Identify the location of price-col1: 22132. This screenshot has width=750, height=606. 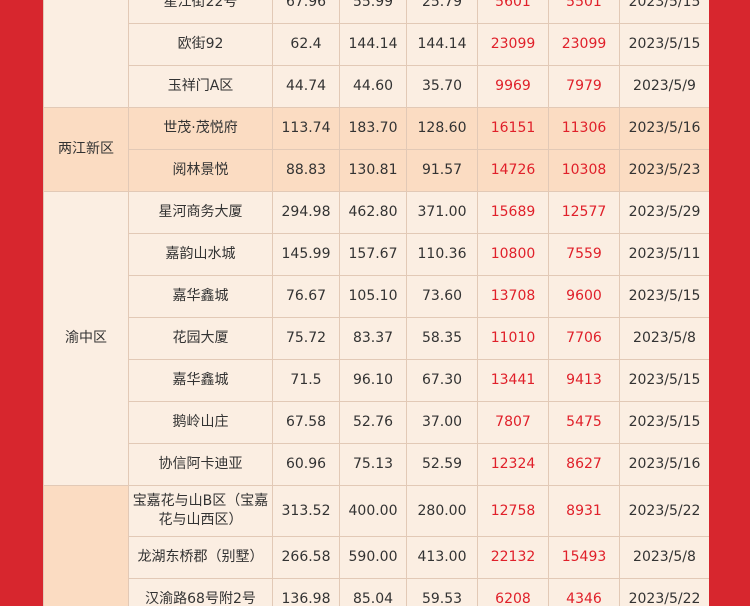
(513, 557).